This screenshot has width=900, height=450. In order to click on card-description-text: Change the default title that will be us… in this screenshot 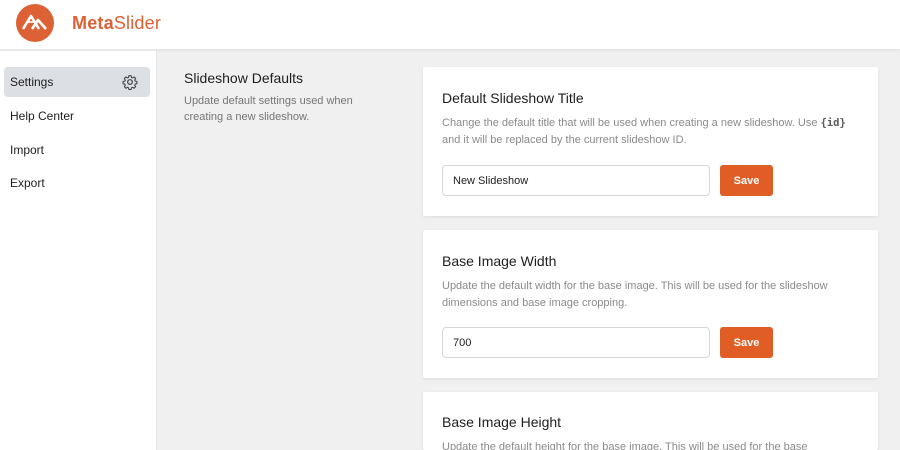, I will do `click(631, 123)`.